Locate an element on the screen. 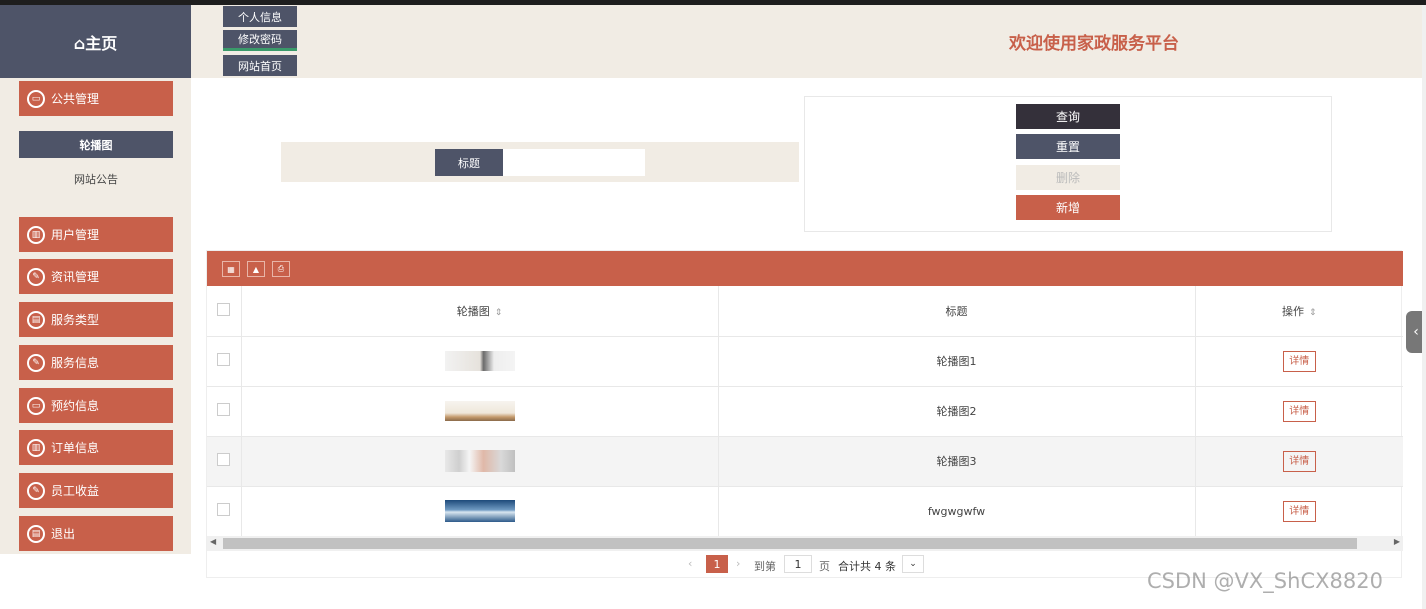  horizontal-scrollbar: ◀ ▶ is located at coordinates (805, 543).